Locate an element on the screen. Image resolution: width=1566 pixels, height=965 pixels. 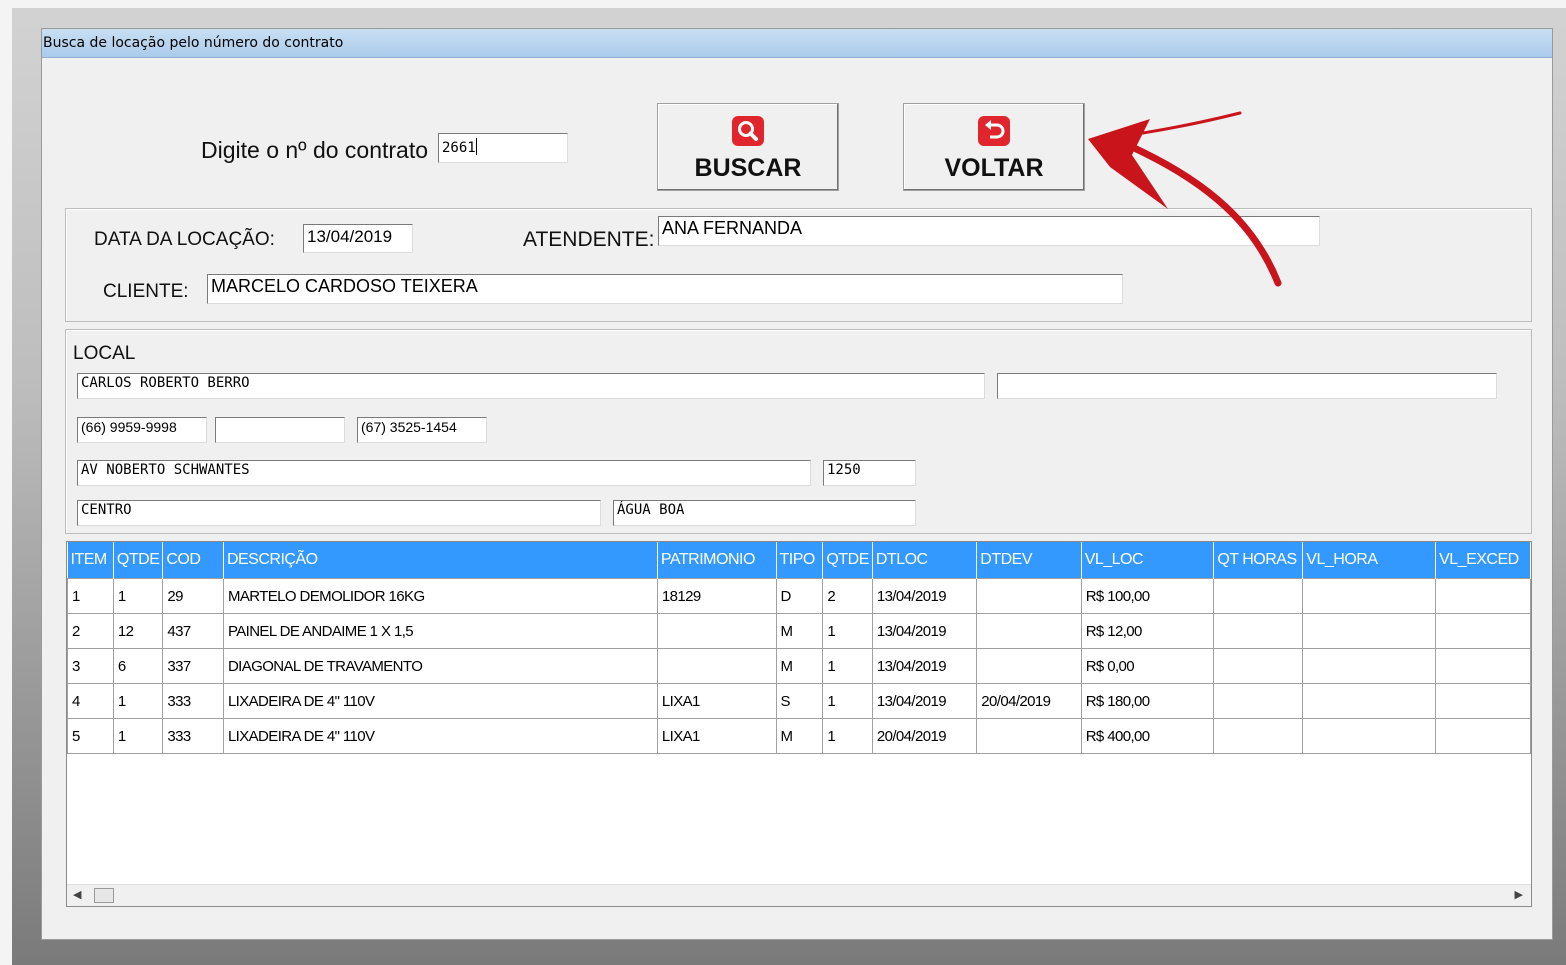
buscar-button: BUSCAR is located at coordinates (748, 147).